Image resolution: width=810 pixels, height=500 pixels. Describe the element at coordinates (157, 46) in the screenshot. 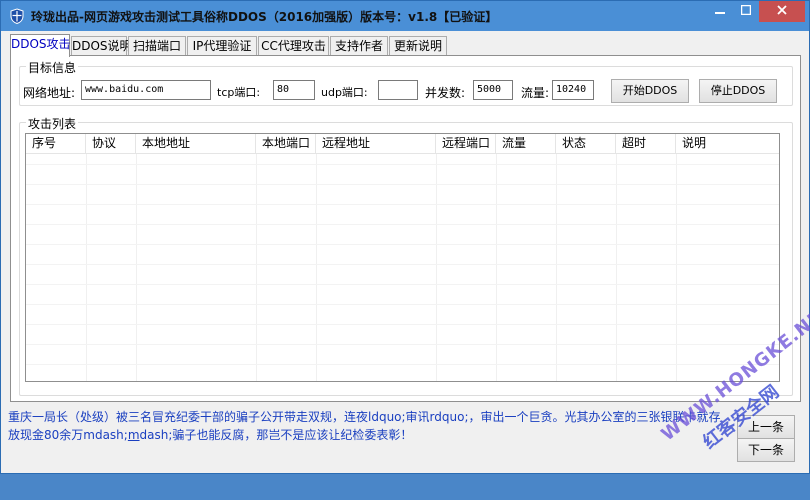

I see `tab-port-scan: 扫描端口` at that location.